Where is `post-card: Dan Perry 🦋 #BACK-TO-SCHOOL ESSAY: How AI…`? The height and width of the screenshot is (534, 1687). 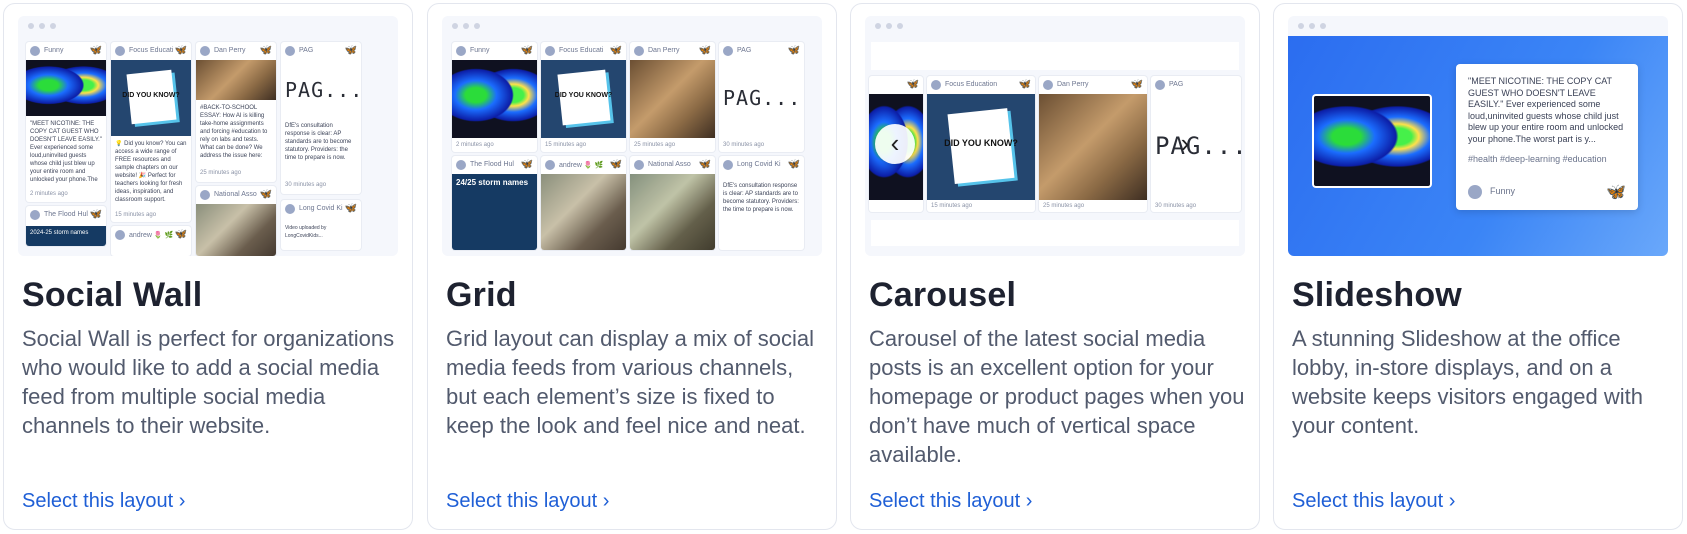
post-card: Dan Perry 🦋 #BACK-TO-SCHOOL ESSAY: How AI… is located at coordinates (236, 112).